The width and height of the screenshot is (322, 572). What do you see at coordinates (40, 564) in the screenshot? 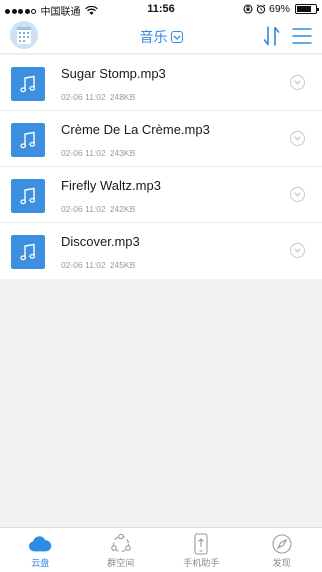
I see `tab-label: 云盘` at bounding box center [40, 564].